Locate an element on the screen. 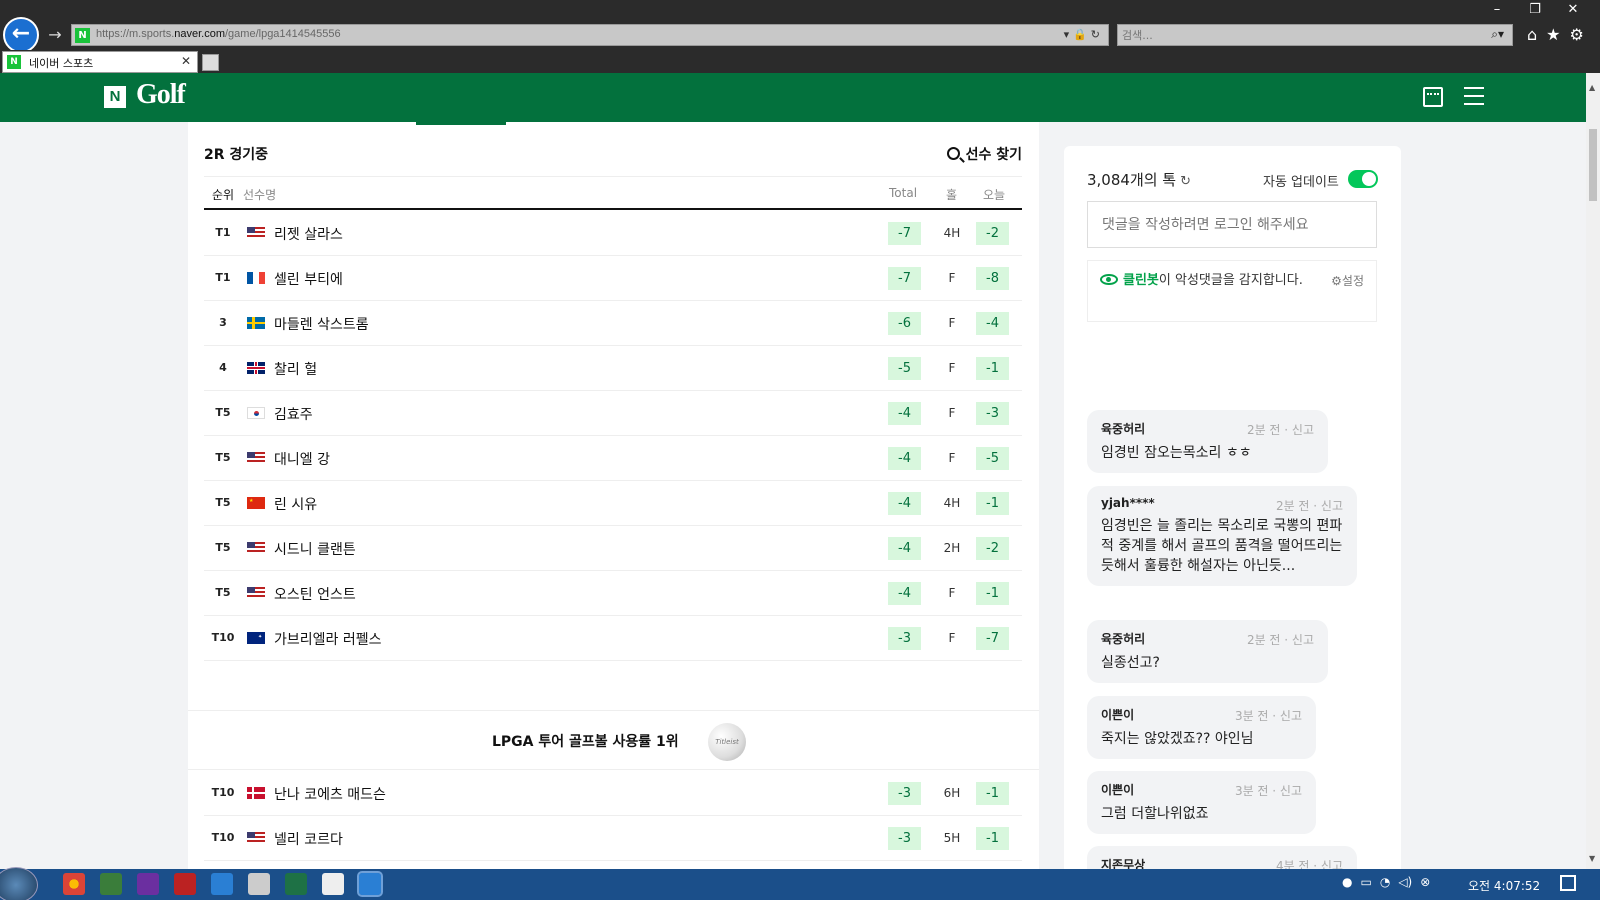 The image size is (1600, 900). leaderboard-row: T10 ✦ 가브리엘라 러펠스 -3 F -7 is located at coordinates (613, 638).